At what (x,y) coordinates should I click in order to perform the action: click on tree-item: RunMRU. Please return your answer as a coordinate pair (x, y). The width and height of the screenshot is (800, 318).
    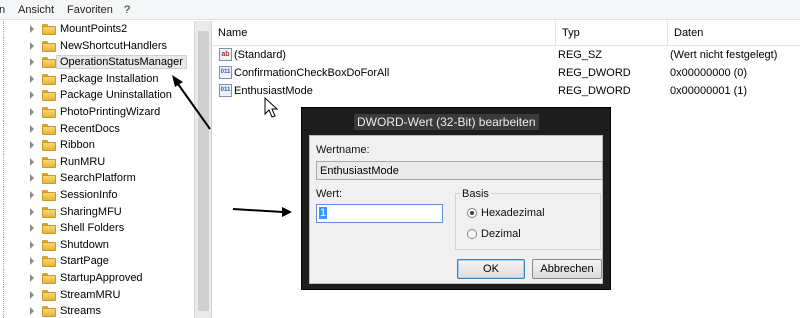
    Looking at the image, I should click on (97, 162).